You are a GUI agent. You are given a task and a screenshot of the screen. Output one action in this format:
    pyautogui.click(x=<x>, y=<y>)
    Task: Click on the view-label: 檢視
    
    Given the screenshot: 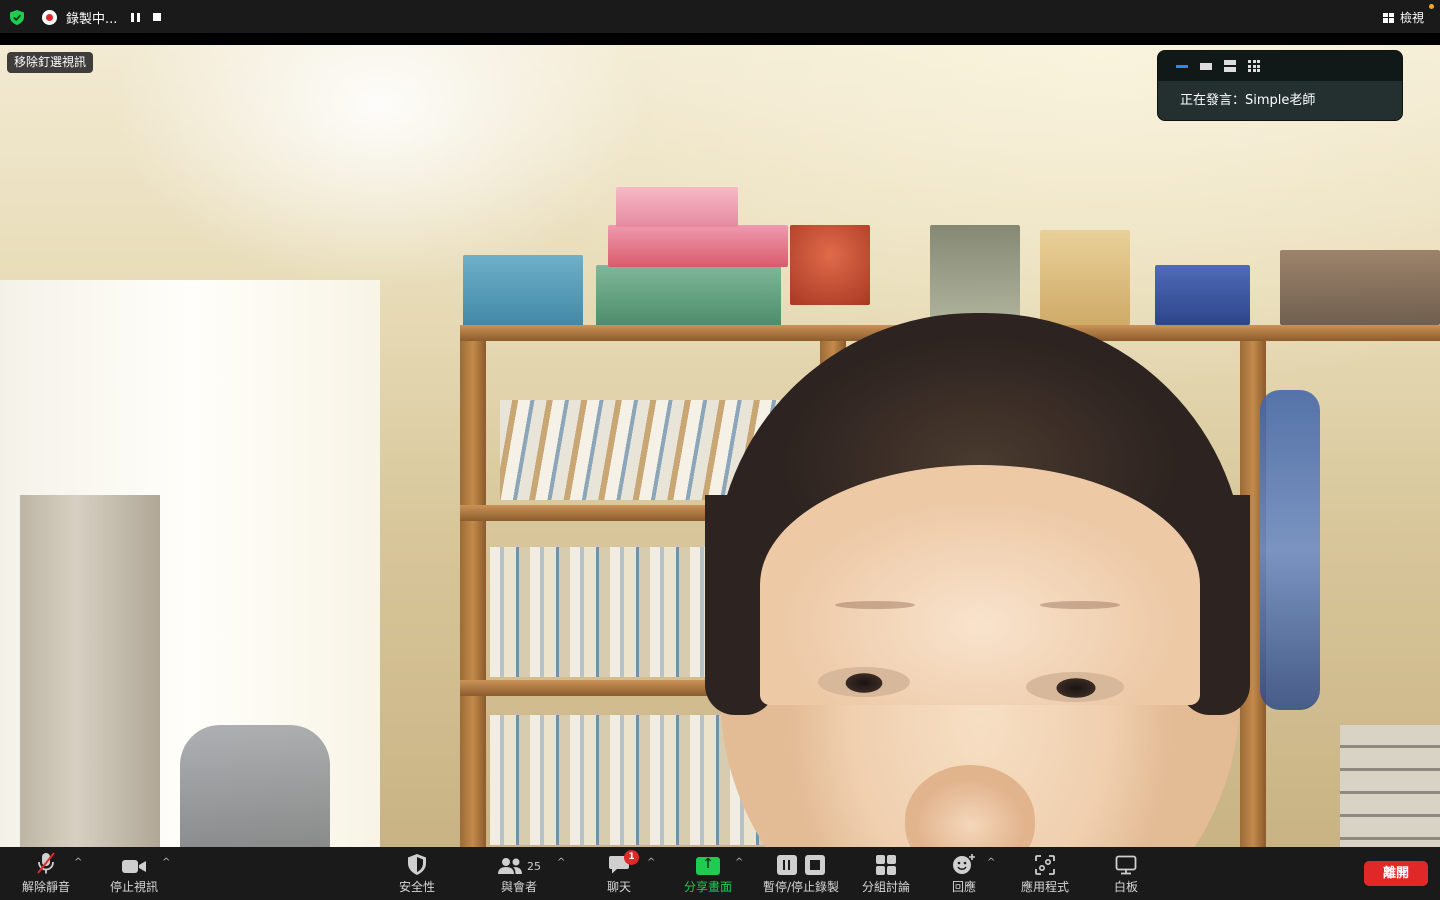 What is the action you would take?
    pyautogui.click(x=1411, y=18)
    